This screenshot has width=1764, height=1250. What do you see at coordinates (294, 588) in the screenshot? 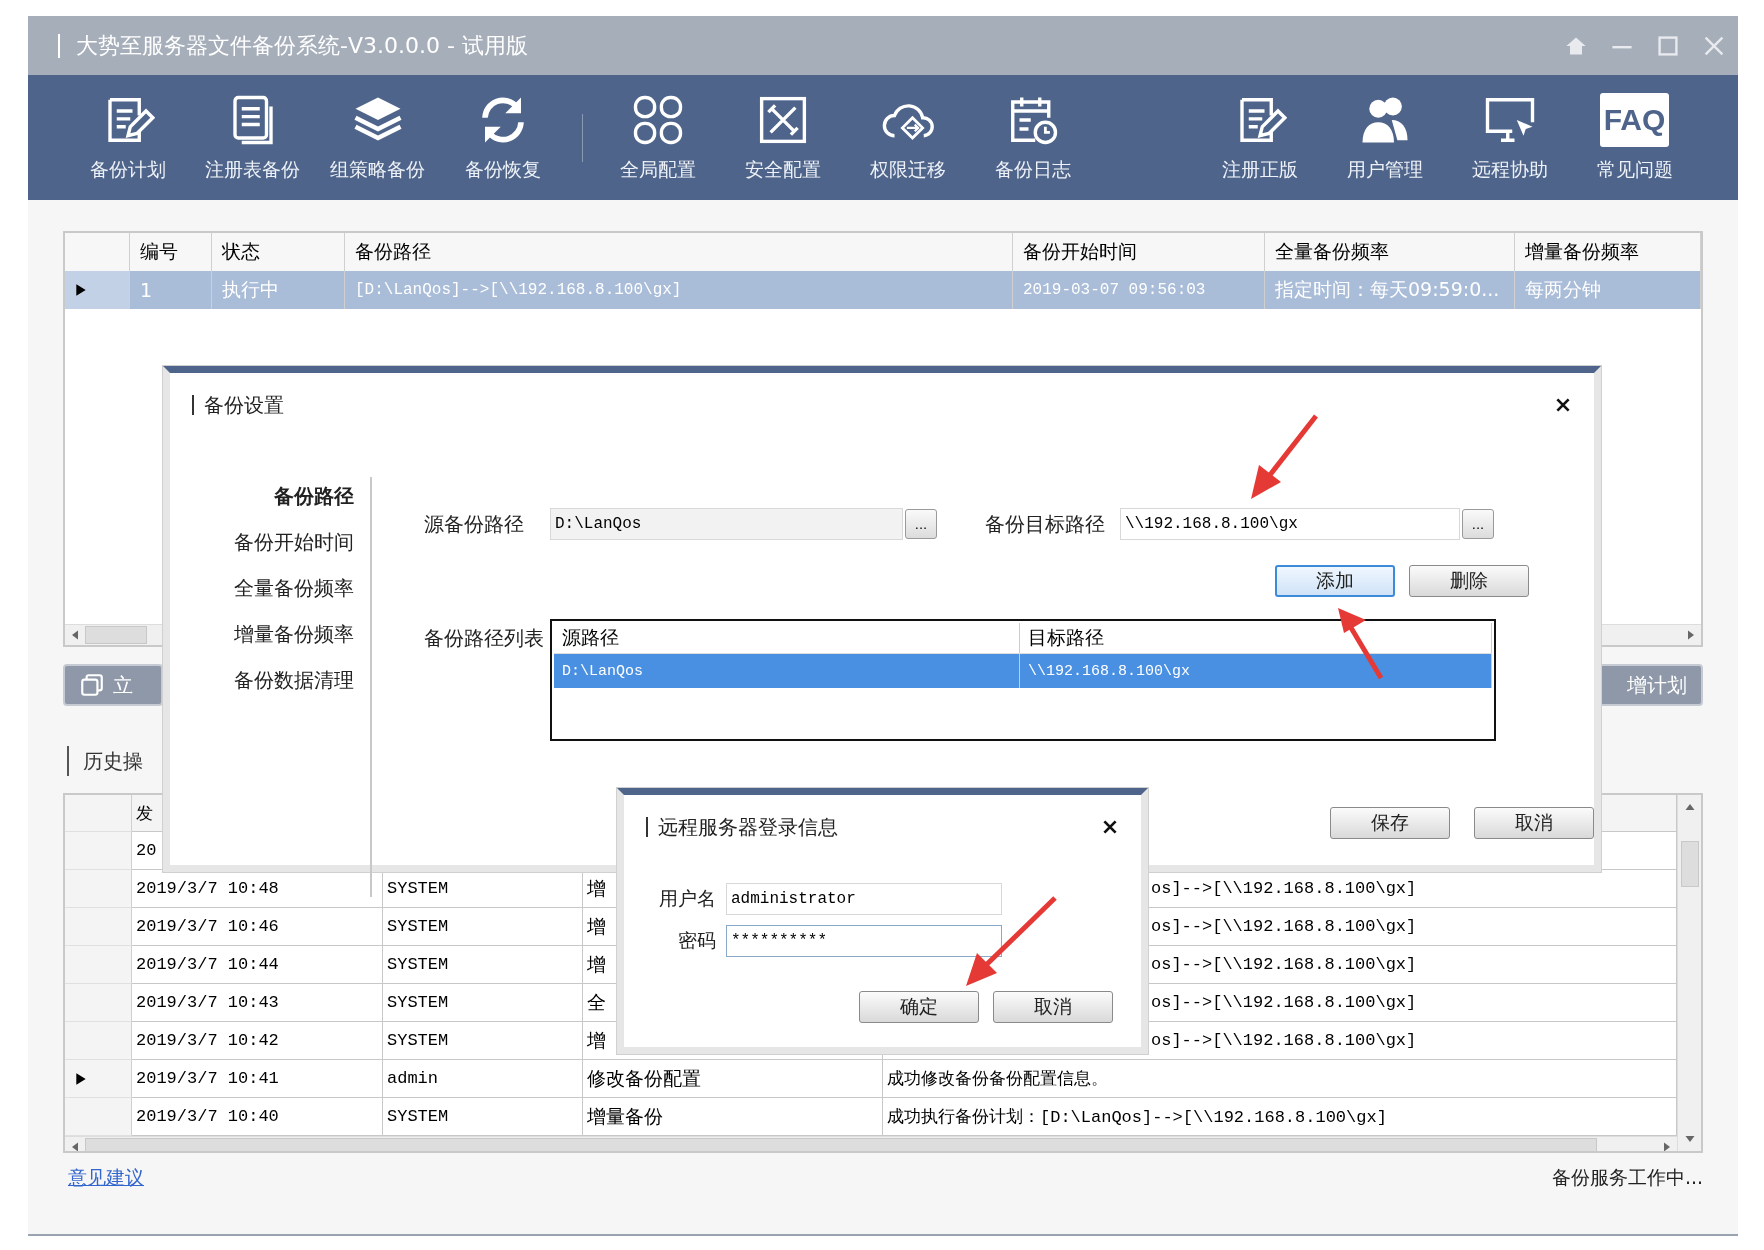
I see `nav-item: 全量备份频率` at bounding box center [294, 588].